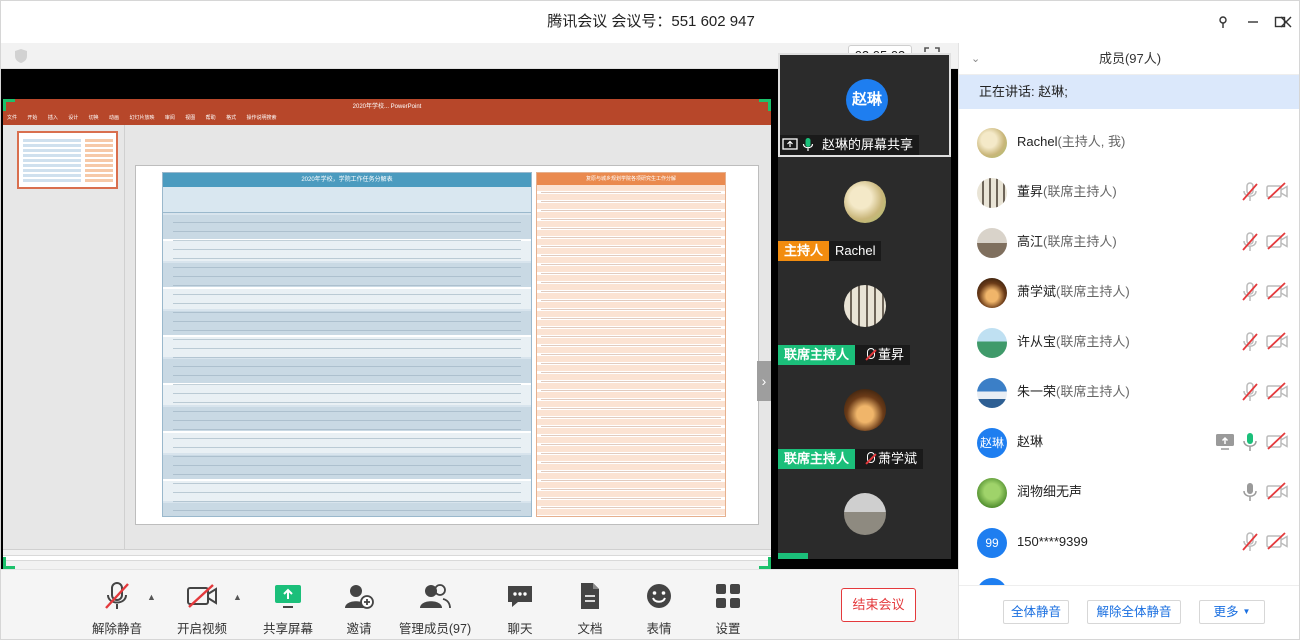 The height and width of the screenshot is (640, 1300). Describe the element at coordinates (1129, 192) in the screenshot. I see `member-row: 董昇(联席主持人)` at that location.